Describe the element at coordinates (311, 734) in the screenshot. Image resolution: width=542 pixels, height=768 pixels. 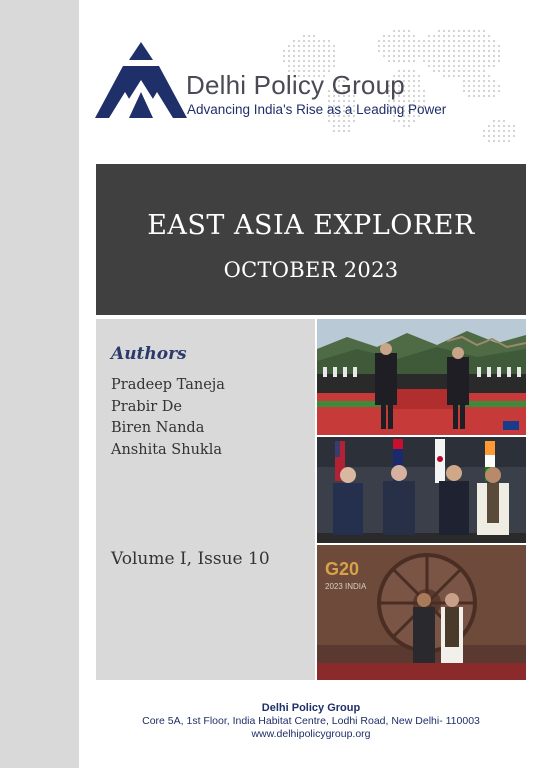
I see `footer-website-link: www.delhipolicygroup.org` at that location.